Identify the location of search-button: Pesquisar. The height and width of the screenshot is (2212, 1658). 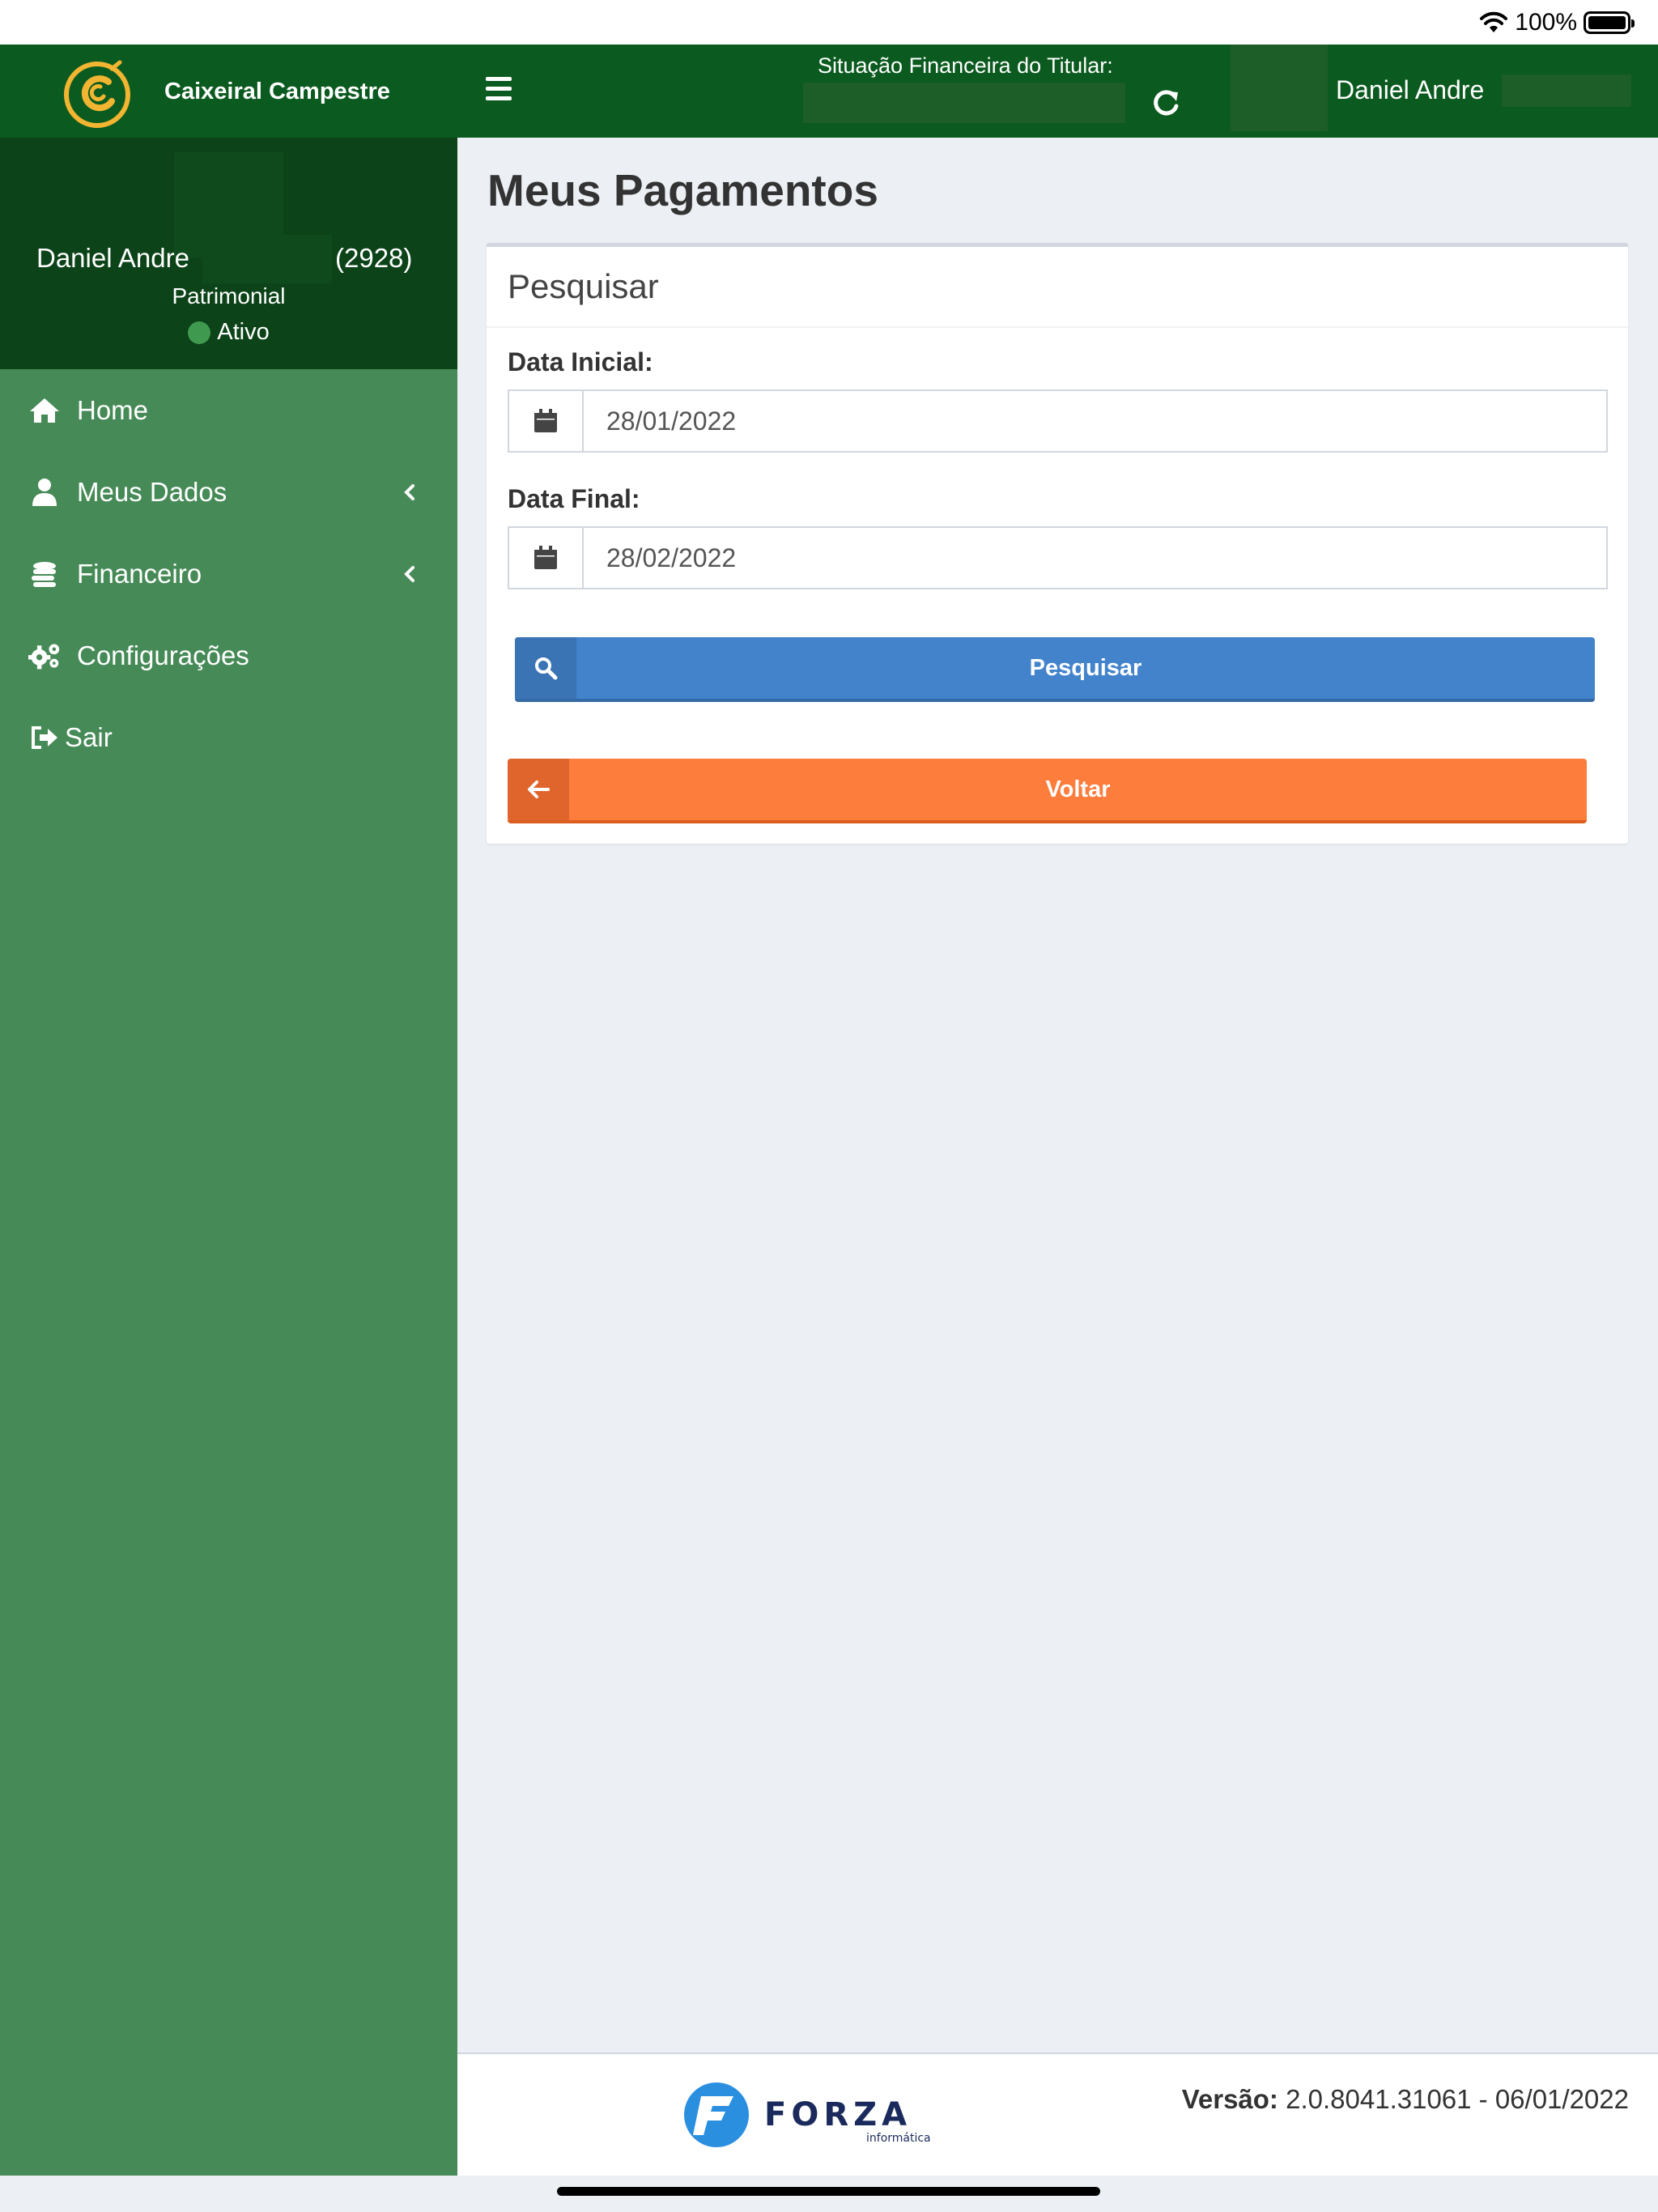
(1055, 669).